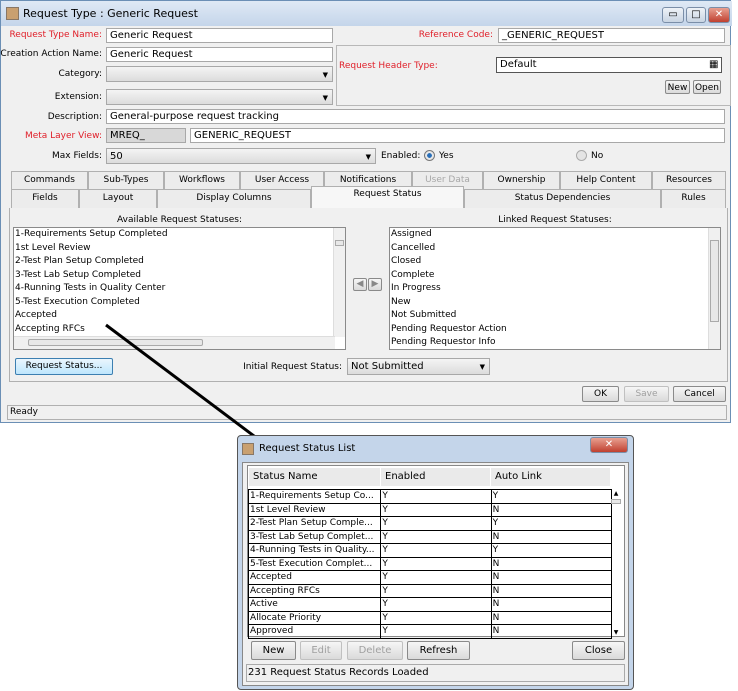 The image size is (738, 691). Describe the element at coordinates (616, 501) in the screenshot. I see `scroll-thumb` at that location.